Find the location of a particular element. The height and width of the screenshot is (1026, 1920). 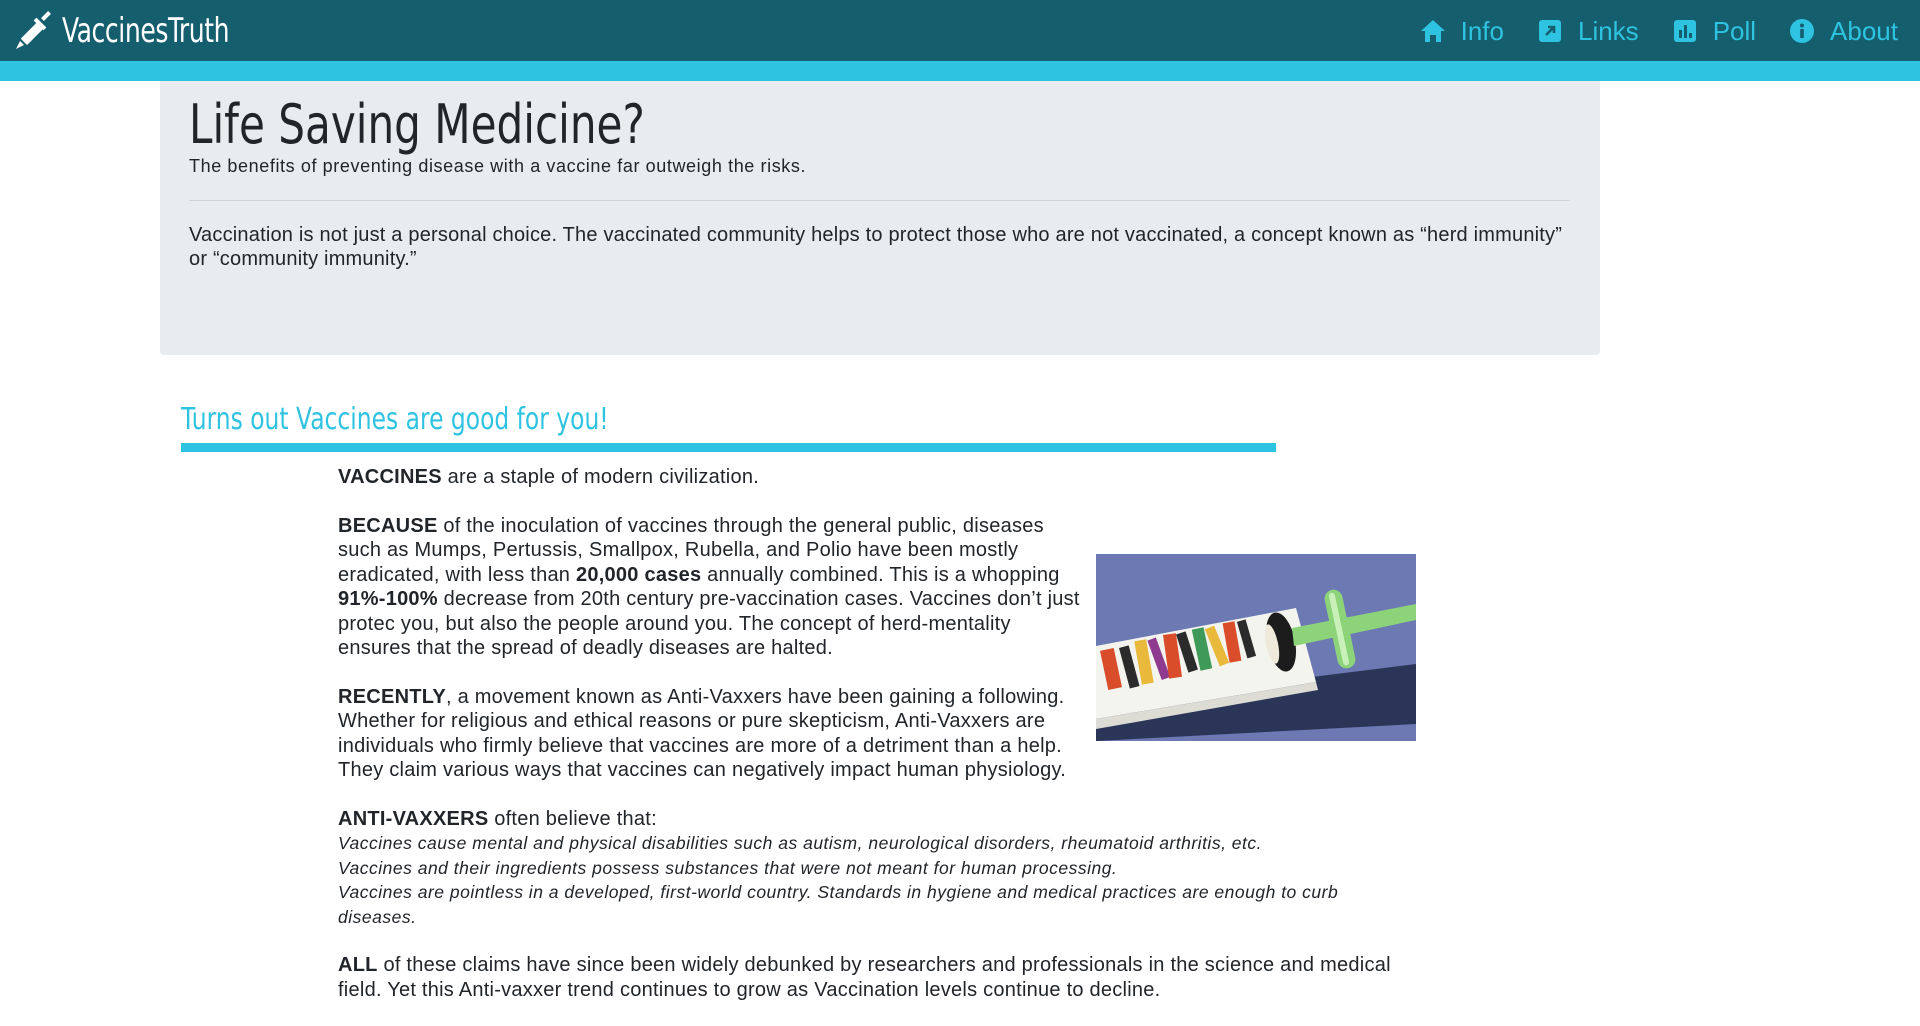

main-nav: Info Links Poll About is located at coordinates (1642, 31).